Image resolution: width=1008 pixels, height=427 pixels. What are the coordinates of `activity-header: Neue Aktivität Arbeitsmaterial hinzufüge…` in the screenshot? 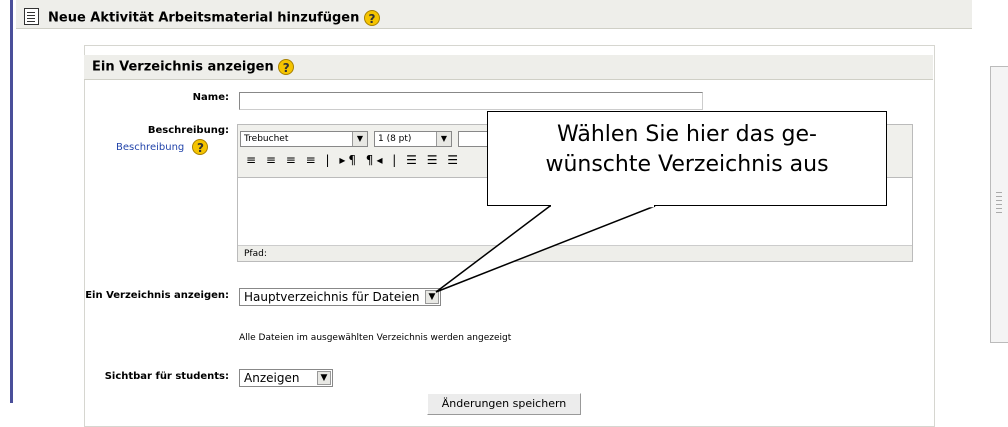 It's located at (494, 14).